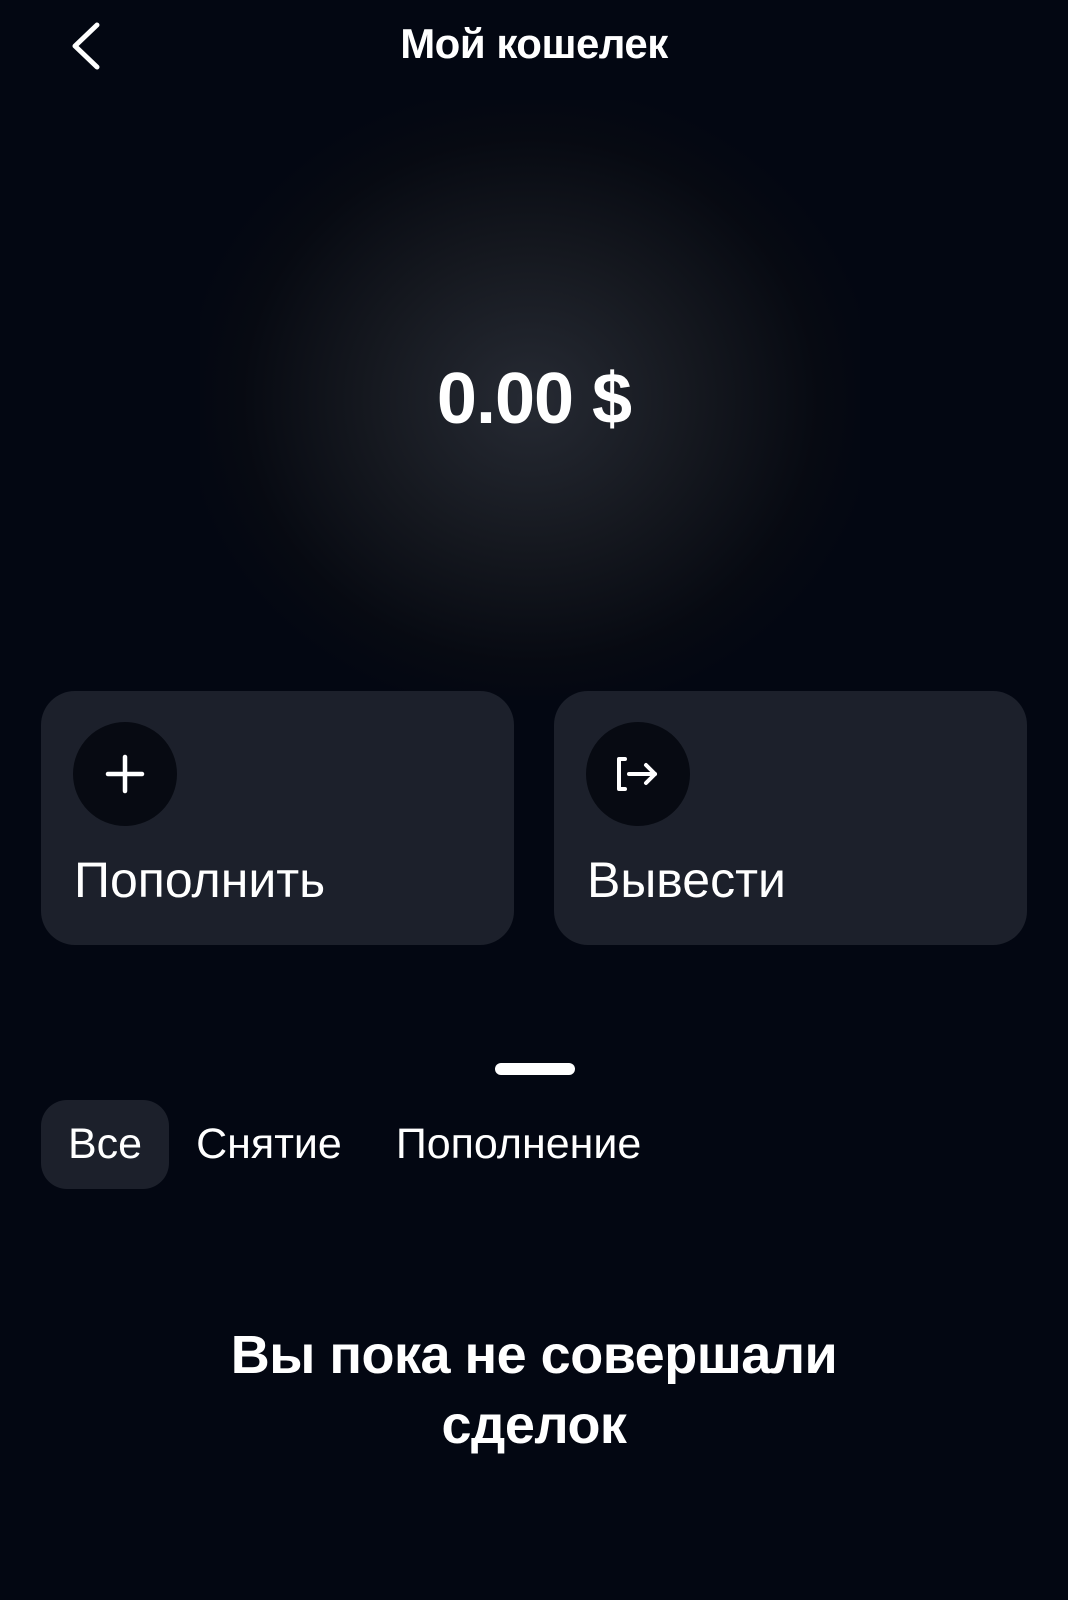 The width and height of the screenshot is (1068, 1600). Describe the element at coordinates (790, 818) in the screenshot. I see `withdraw-button: Вывести` at that location.